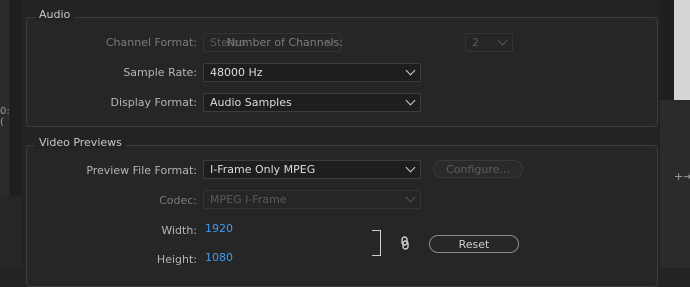 This screenshot has width=690, height=287. What do you see at coordinates (682, 176) in the screenshot?
I see `background-step-forward-icon: +⇥` at bounding box center [682, 176].